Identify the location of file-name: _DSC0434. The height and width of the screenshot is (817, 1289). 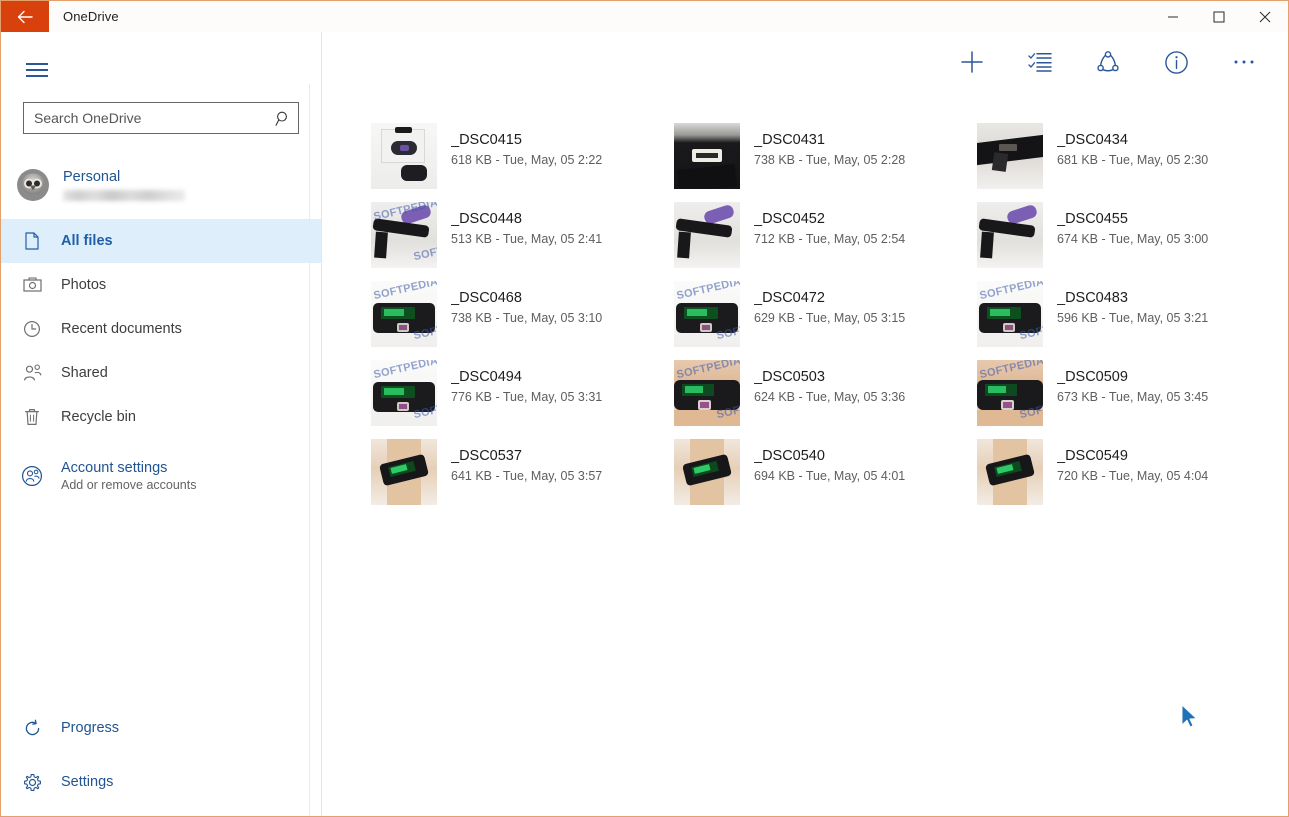
(1092, 140).